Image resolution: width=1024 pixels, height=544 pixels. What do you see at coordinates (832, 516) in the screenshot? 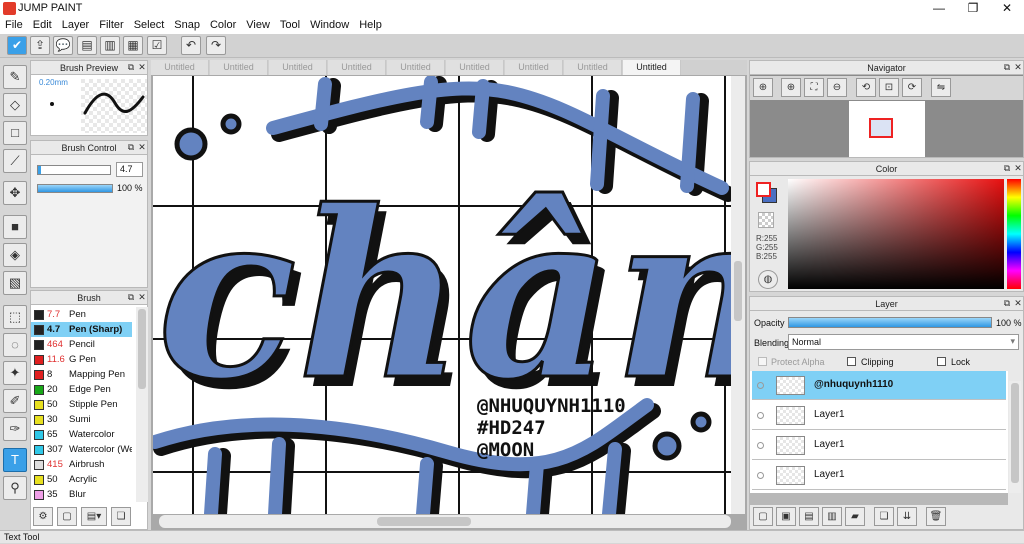
I see `new-layer-1bit-icon: ▥` at bounding box center [832, 516].